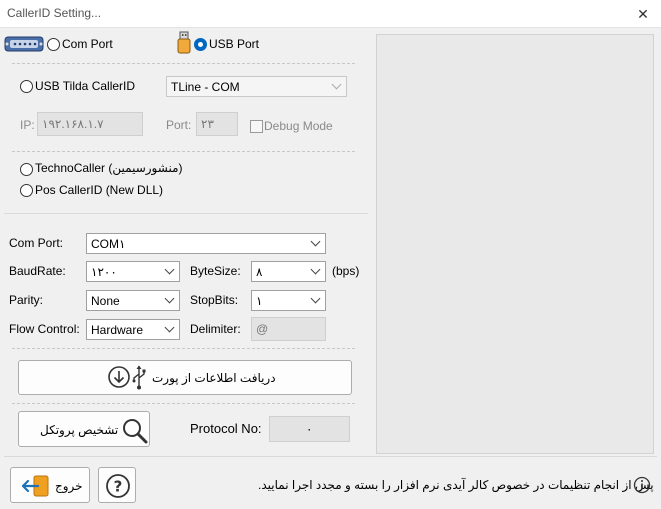  Describe the element at coordinates (259, 272) in the screenshot. I see `bytesize-value: ۸` at that location.